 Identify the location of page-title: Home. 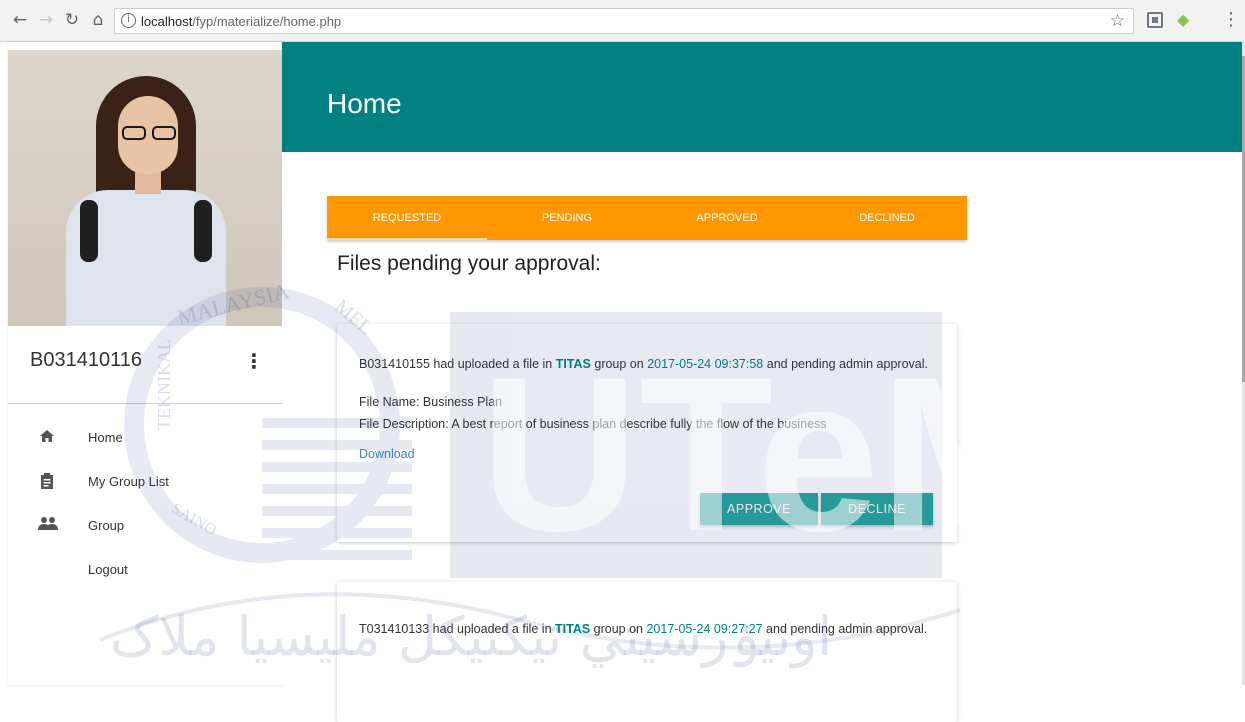
(364, 103).